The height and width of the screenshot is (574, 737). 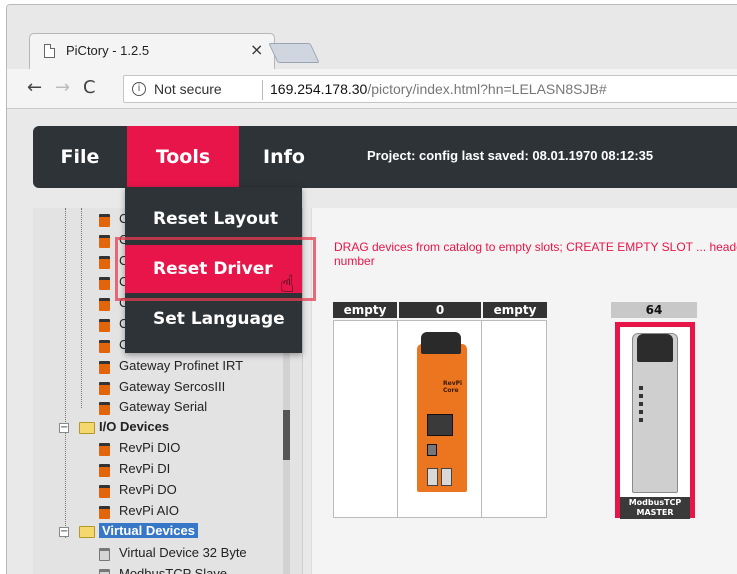 I want to click on tab-strip: PiCtory - 1.2.5 ×, so click(x=372, y=38).